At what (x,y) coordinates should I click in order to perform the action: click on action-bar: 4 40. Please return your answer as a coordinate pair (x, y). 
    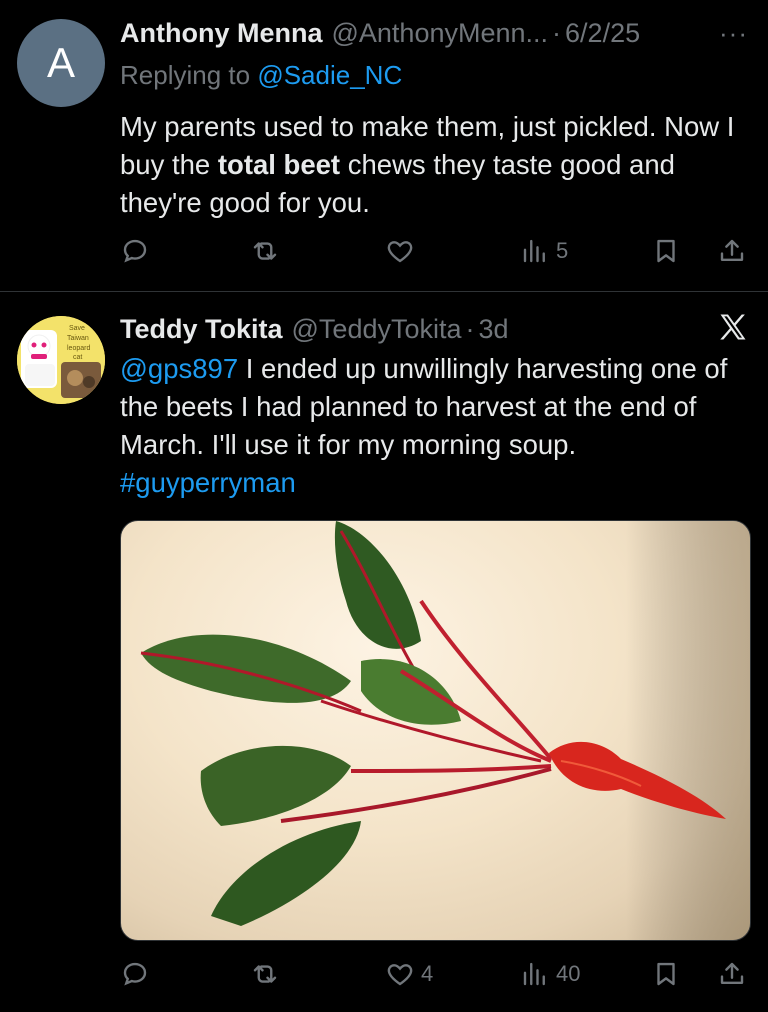
    Looking at the image, I should click on (436, 974).